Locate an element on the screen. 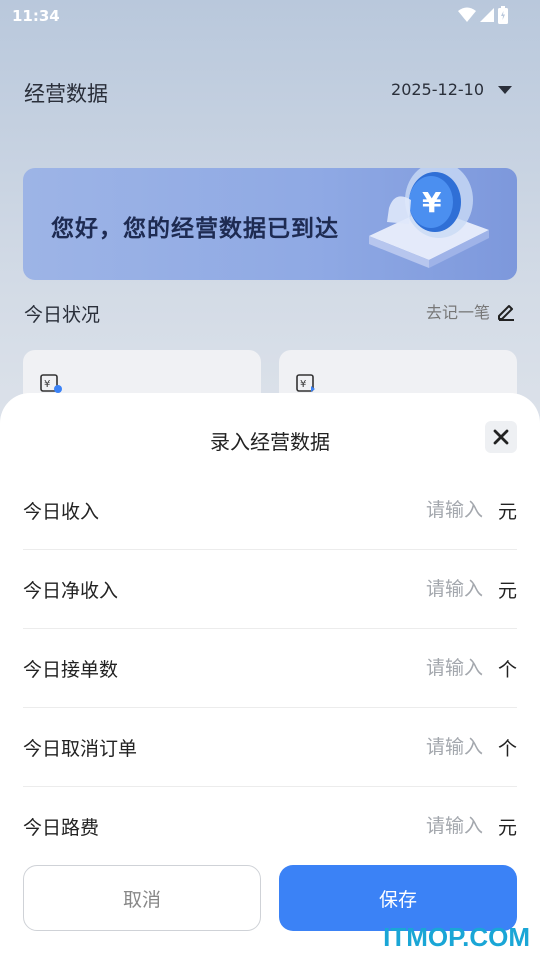  record-link-label: 去记一笔 is located at coordinates (457, 312).